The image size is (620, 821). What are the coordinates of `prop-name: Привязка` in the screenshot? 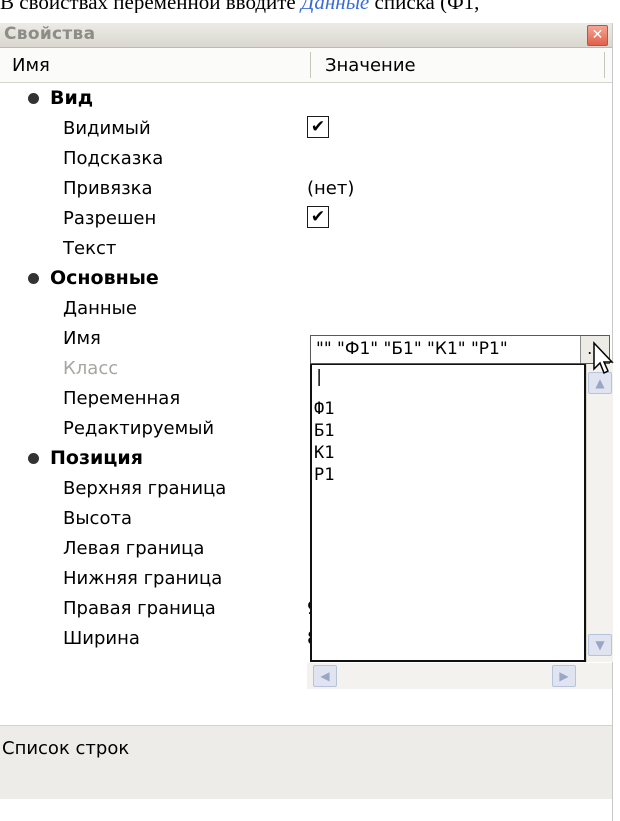 It's located at (108, 188).